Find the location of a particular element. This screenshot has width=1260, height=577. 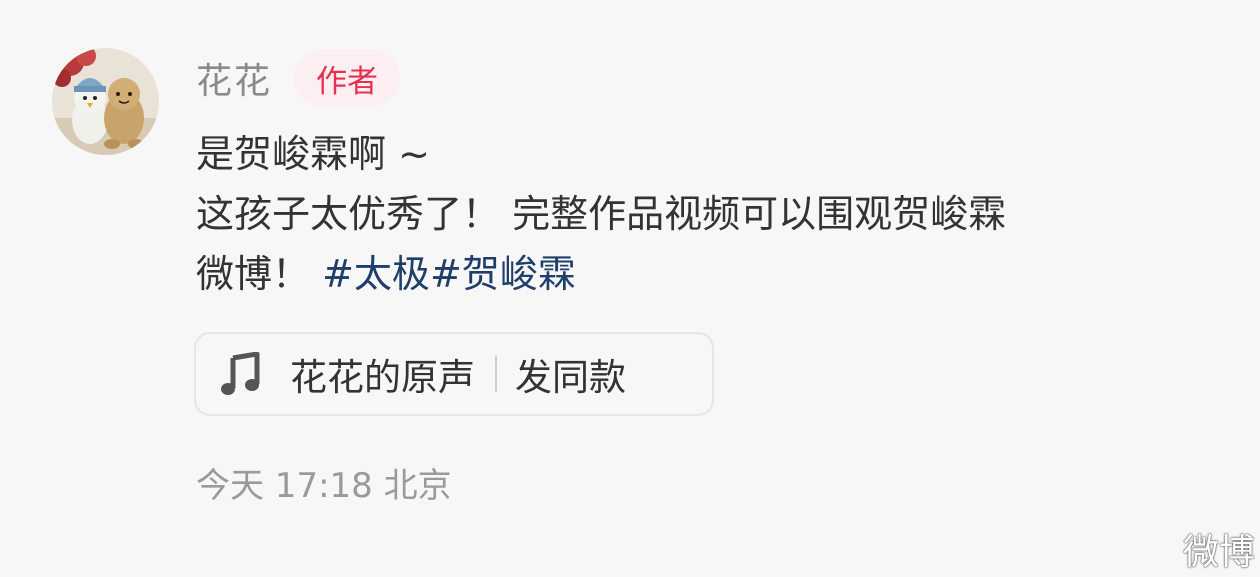

watermark: 微博 is located at coordinates (1218, 552).